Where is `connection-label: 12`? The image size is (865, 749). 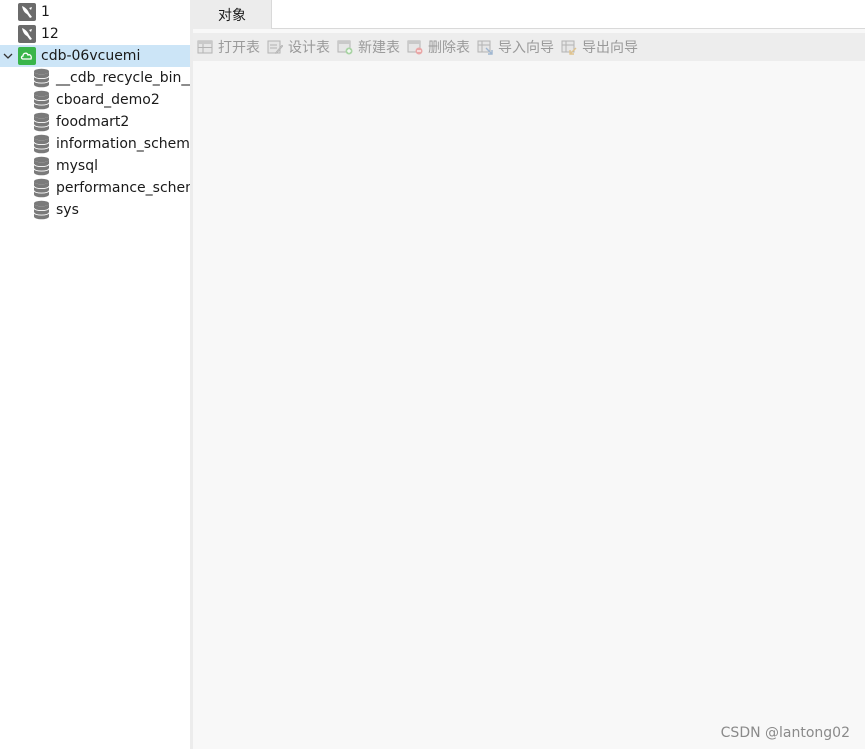
connection-label: 12 is located at coordinates (50, 34).